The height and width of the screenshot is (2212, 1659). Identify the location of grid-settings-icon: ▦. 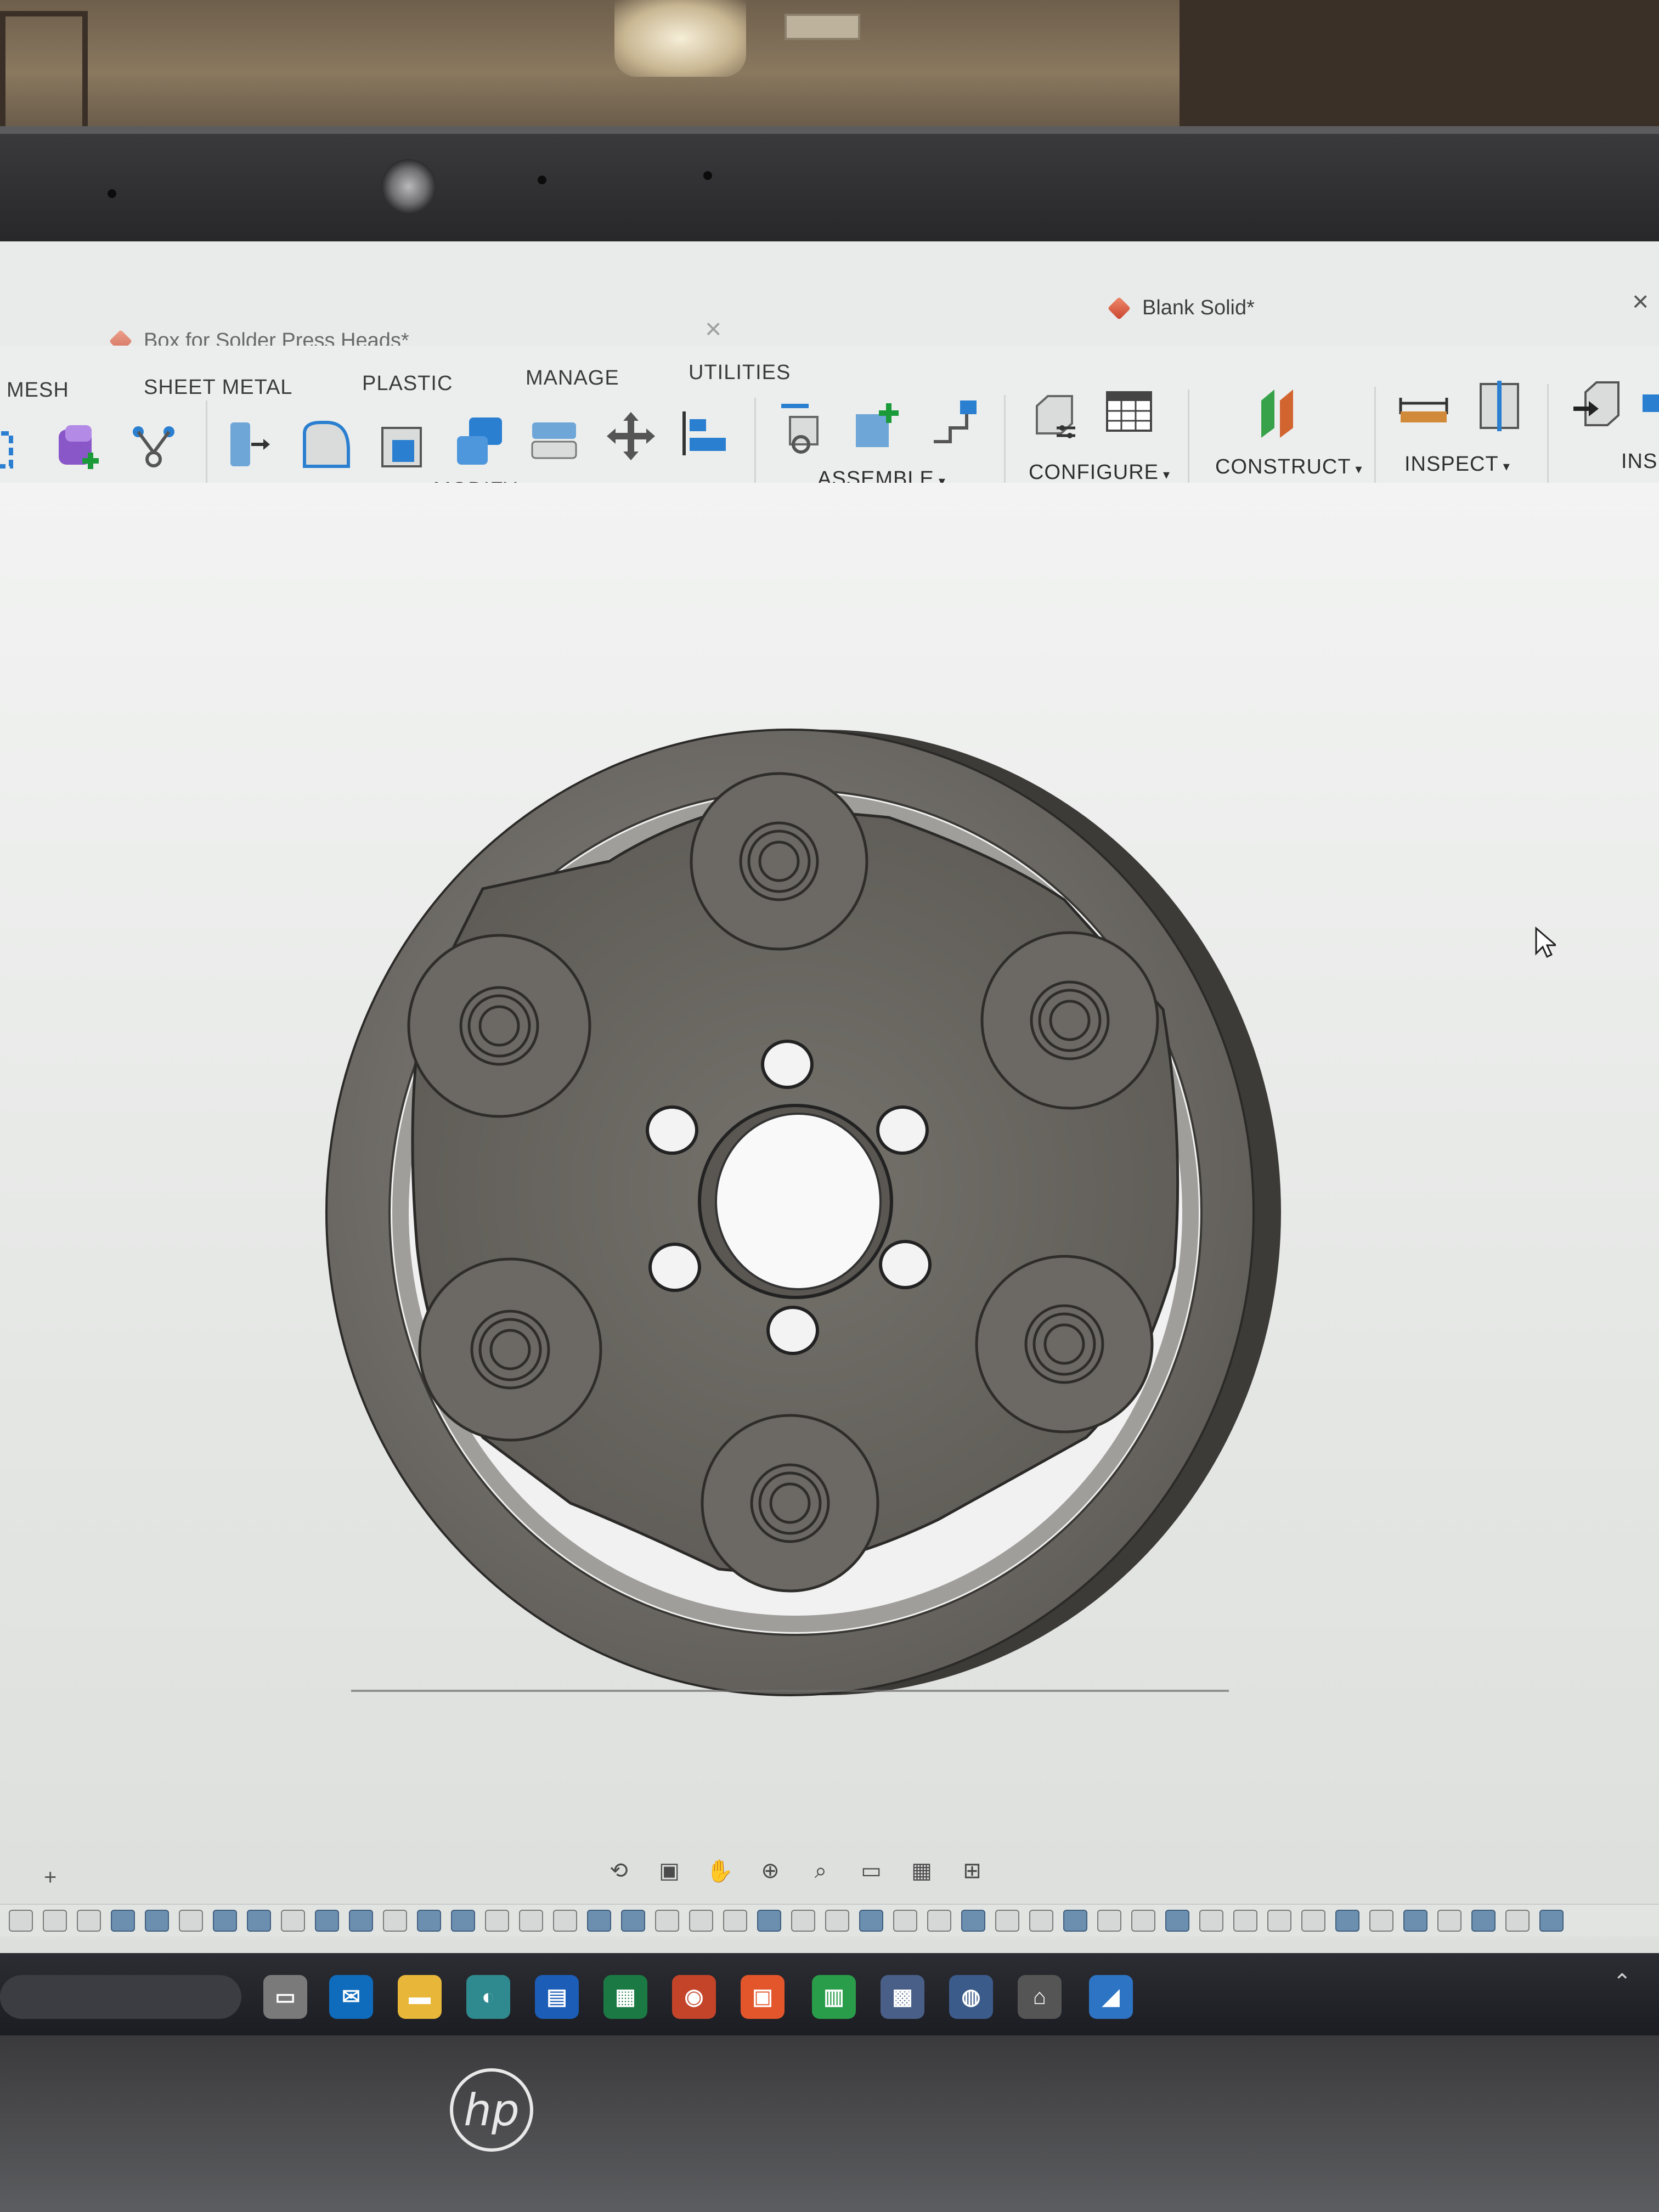
(921, 1871).